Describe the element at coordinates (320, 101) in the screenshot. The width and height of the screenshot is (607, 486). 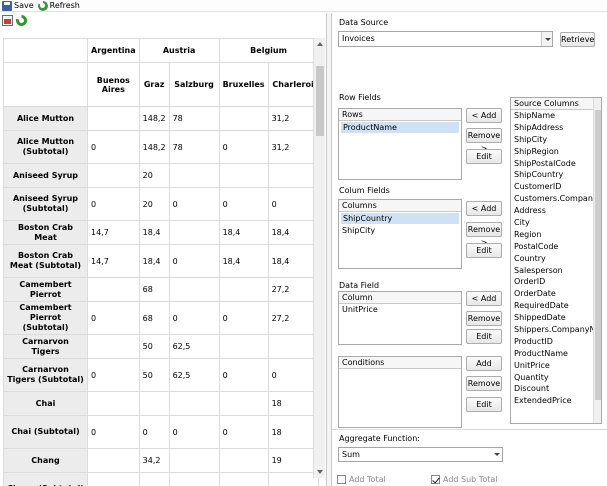
I see `scroll-thumb` at that location.